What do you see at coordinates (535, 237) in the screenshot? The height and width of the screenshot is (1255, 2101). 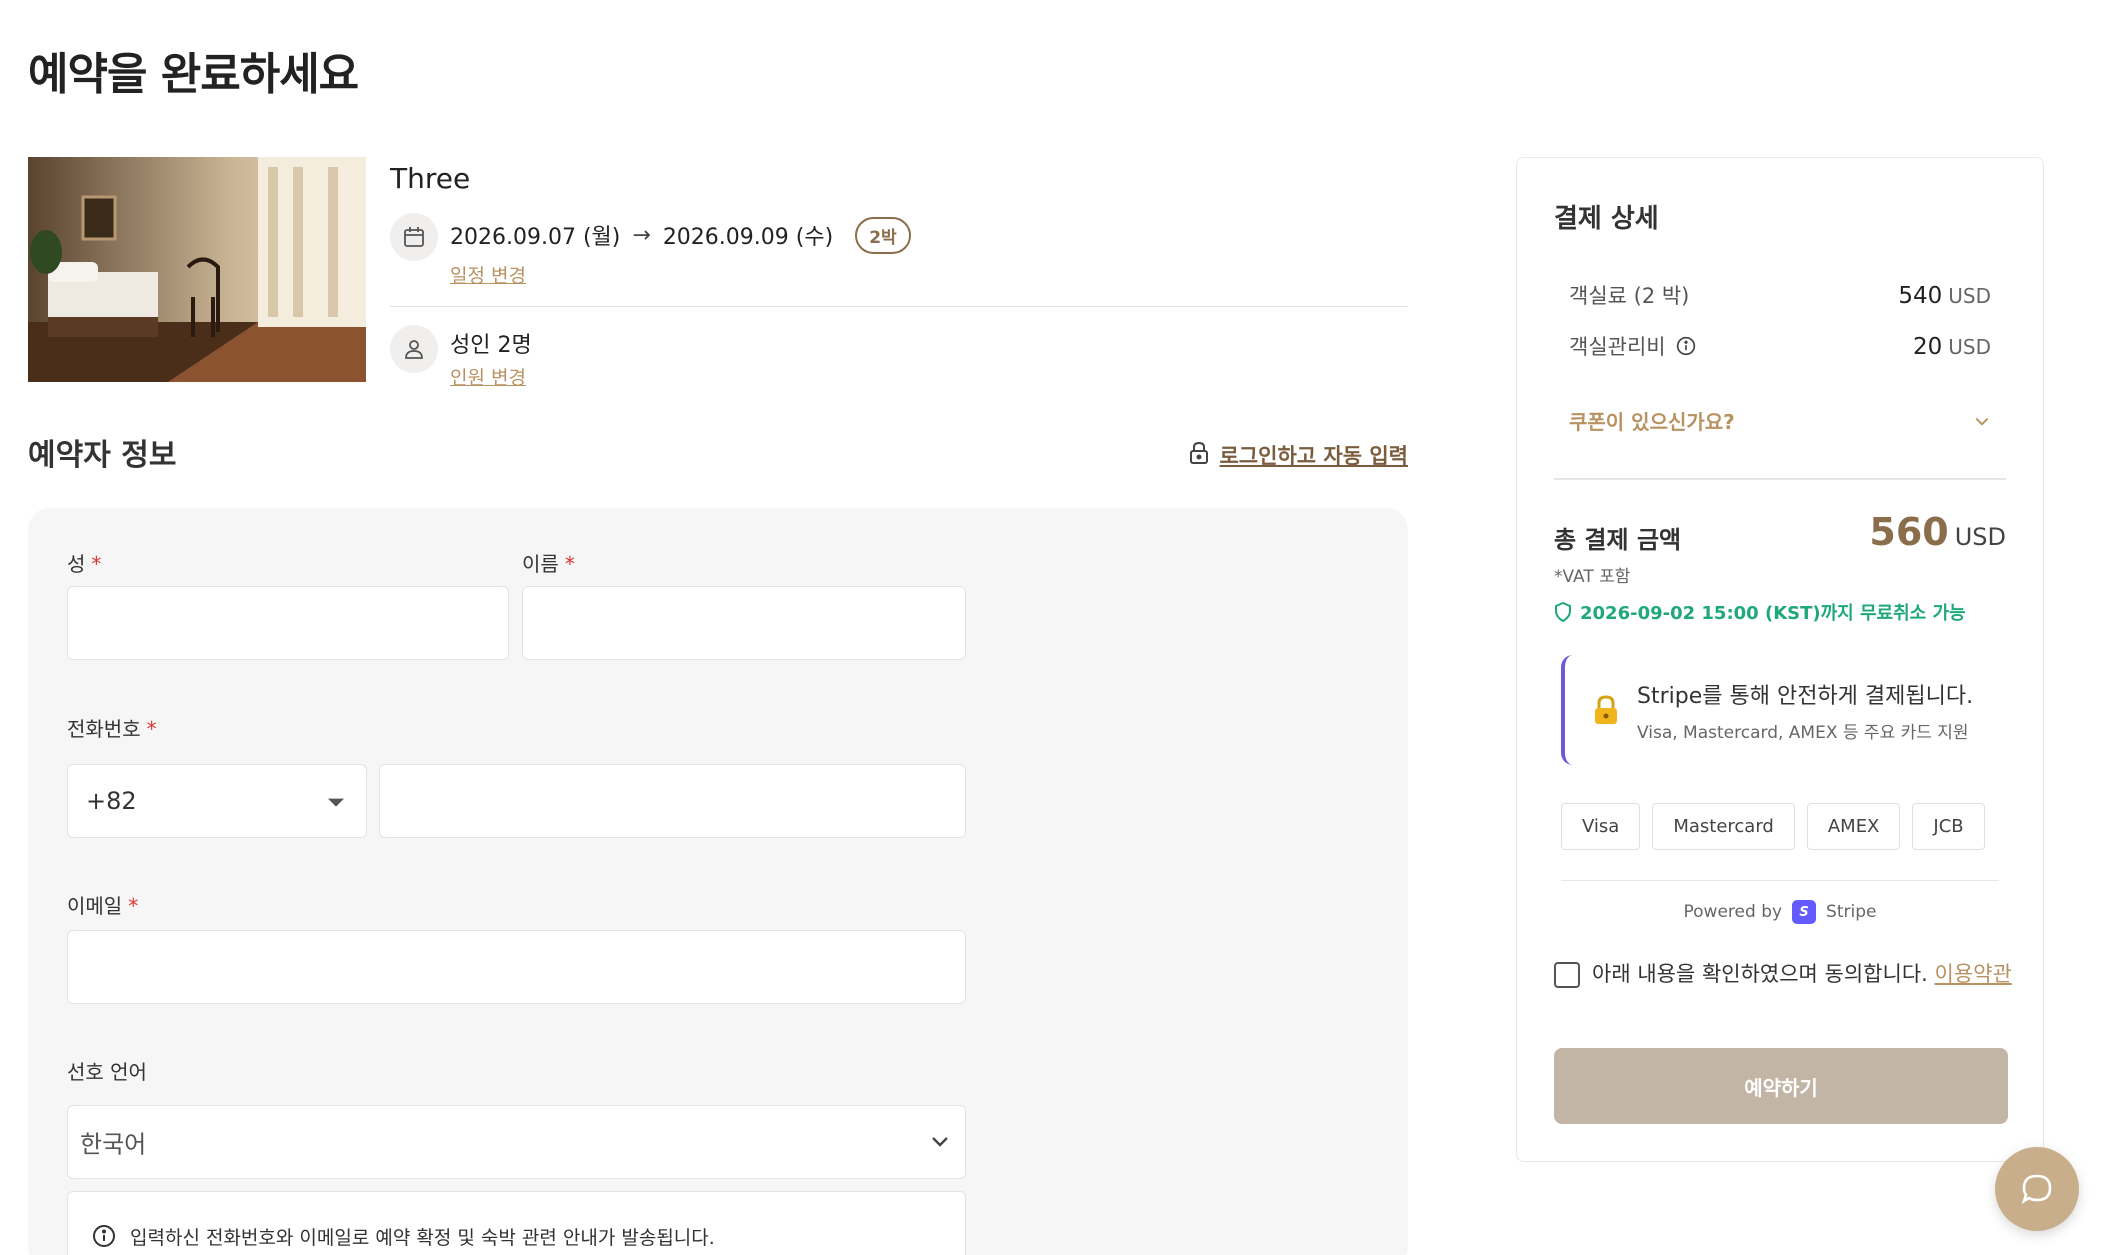 I see `checkin-date: 2026.09.07 (월)` at bounding box center [535, 237].